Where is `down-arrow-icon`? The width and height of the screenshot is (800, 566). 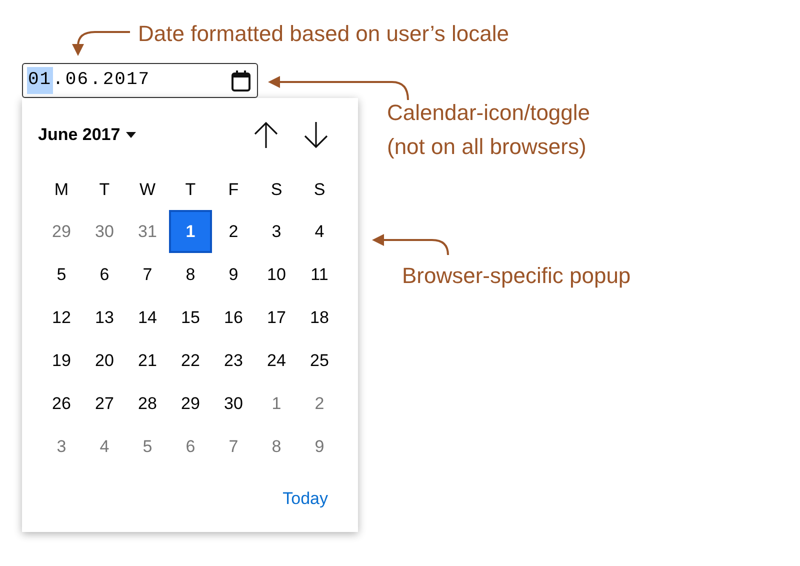 down-arrow-icon is located at coordinates (316, 135).